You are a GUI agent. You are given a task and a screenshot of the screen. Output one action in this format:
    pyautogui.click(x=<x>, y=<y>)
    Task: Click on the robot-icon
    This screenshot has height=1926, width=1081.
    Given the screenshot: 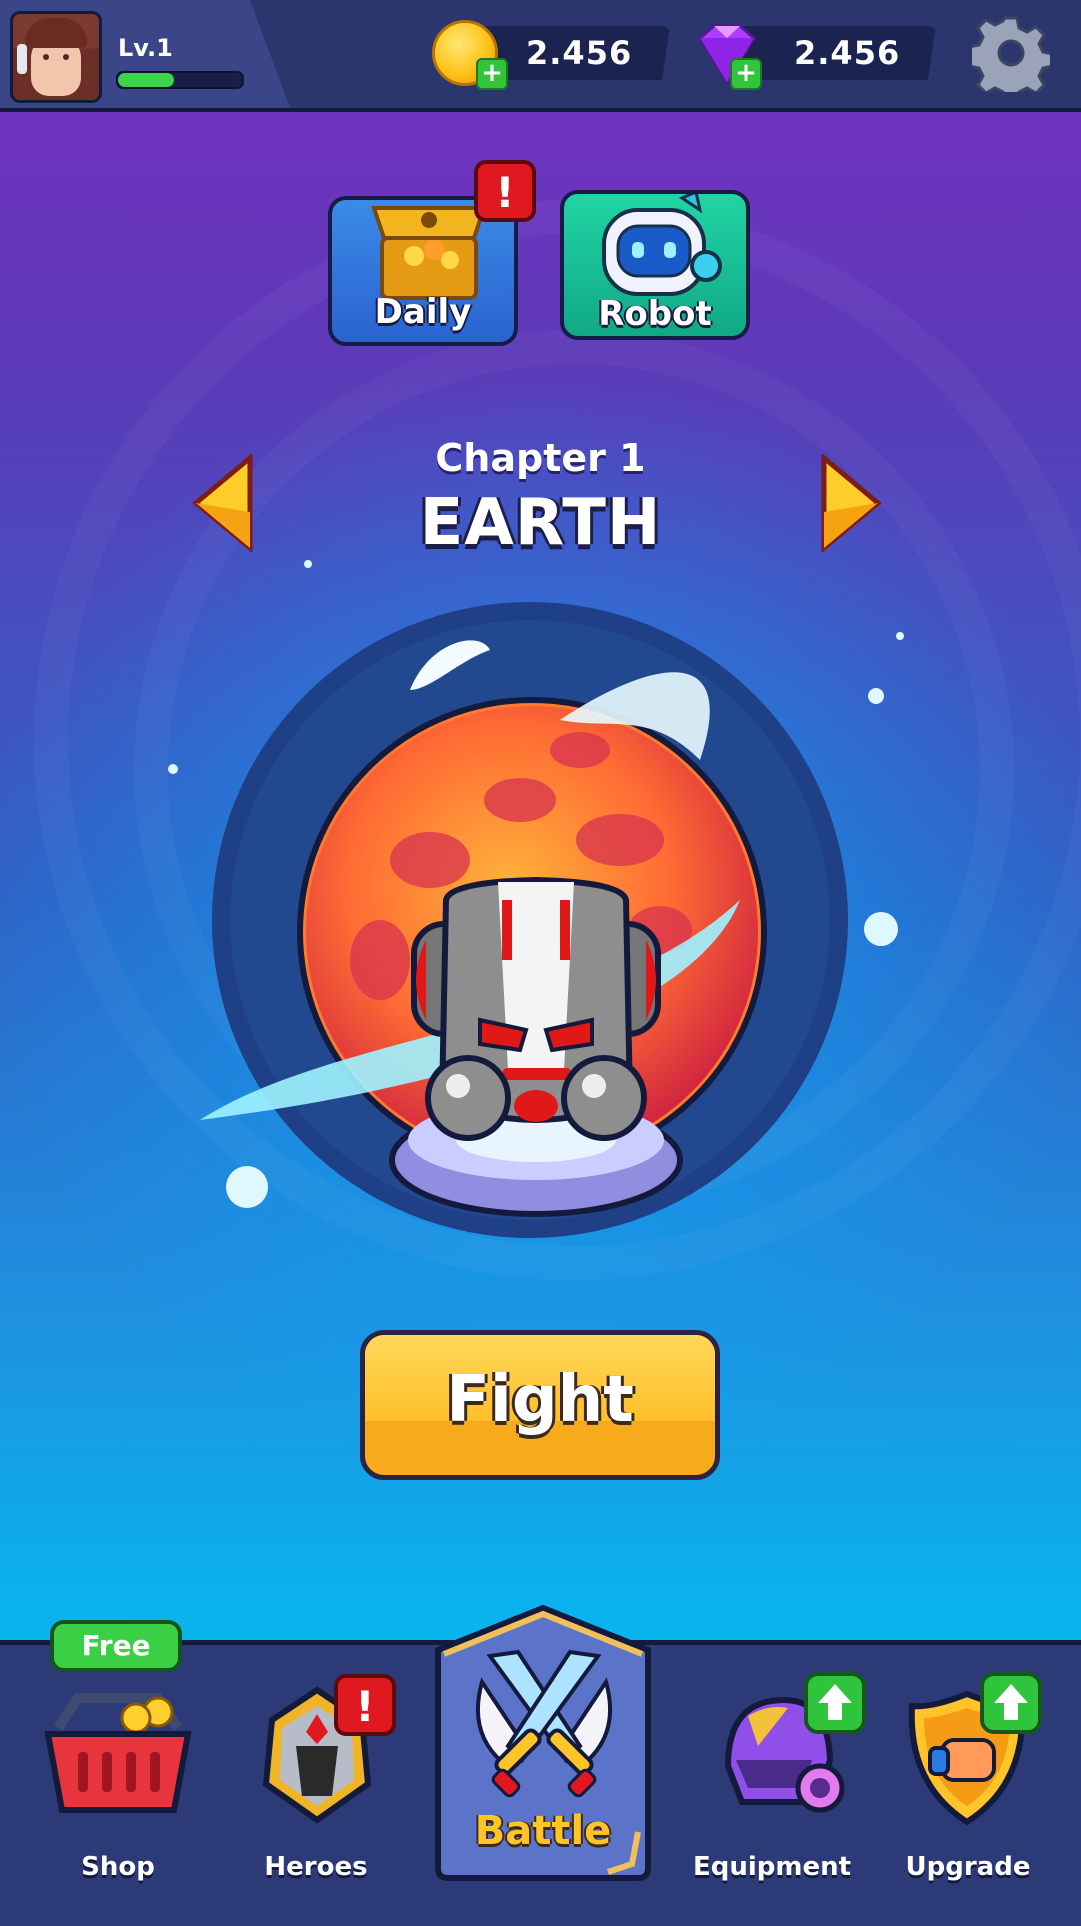 What is the action you would take?
    pyautogui.click(x=662, y=245)
    